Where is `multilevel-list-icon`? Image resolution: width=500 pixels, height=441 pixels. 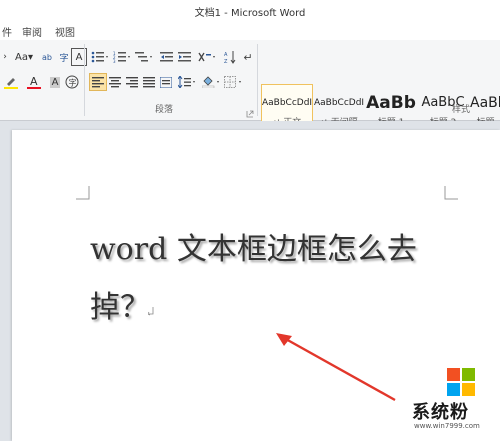 multilevel-list-icon is located at coordinates (143, 57).